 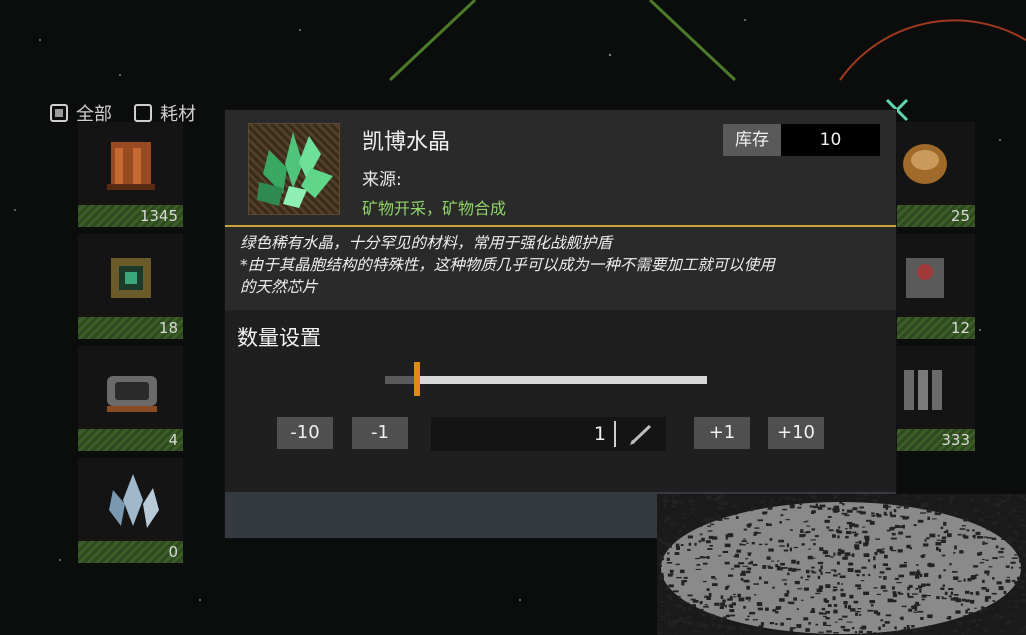 I want to click on quantity-value: 1, so click(x=599, y=434).